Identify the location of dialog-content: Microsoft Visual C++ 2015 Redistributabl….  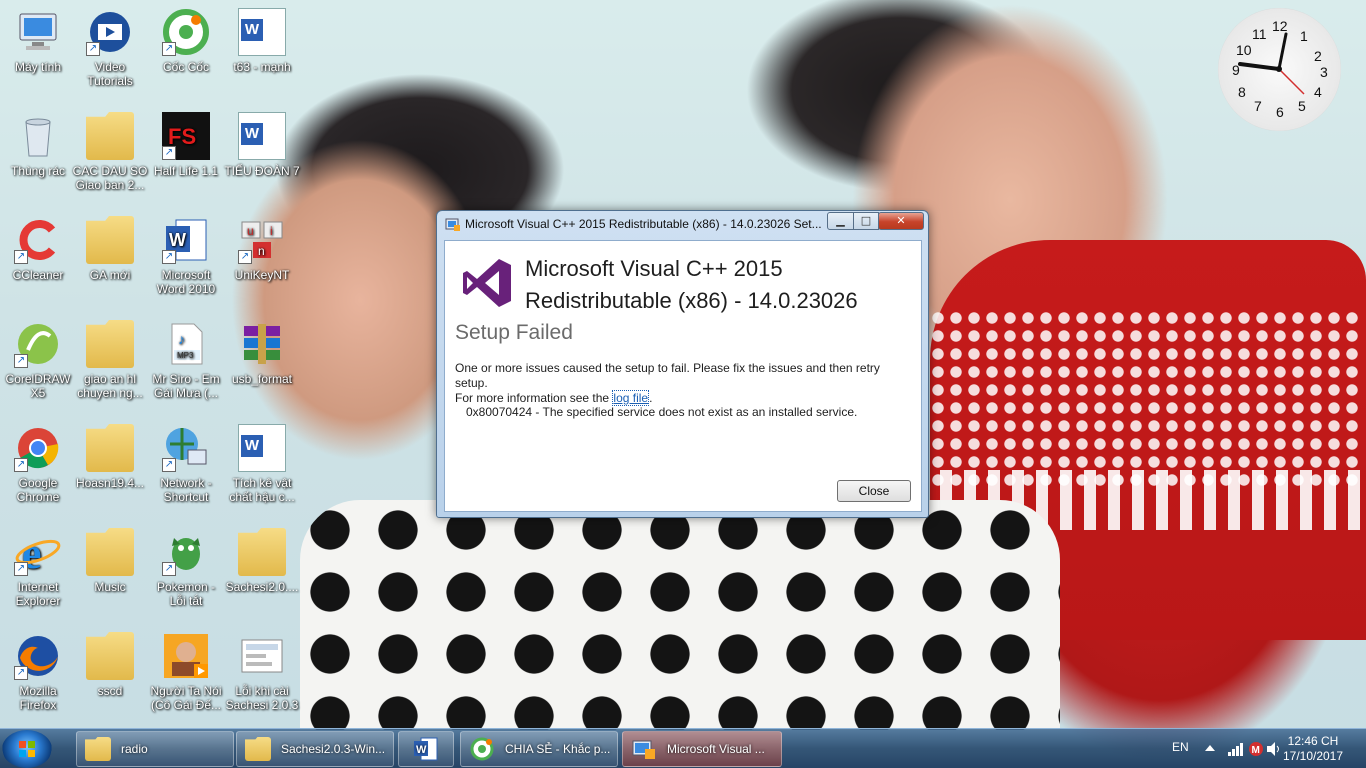
(683, 376).